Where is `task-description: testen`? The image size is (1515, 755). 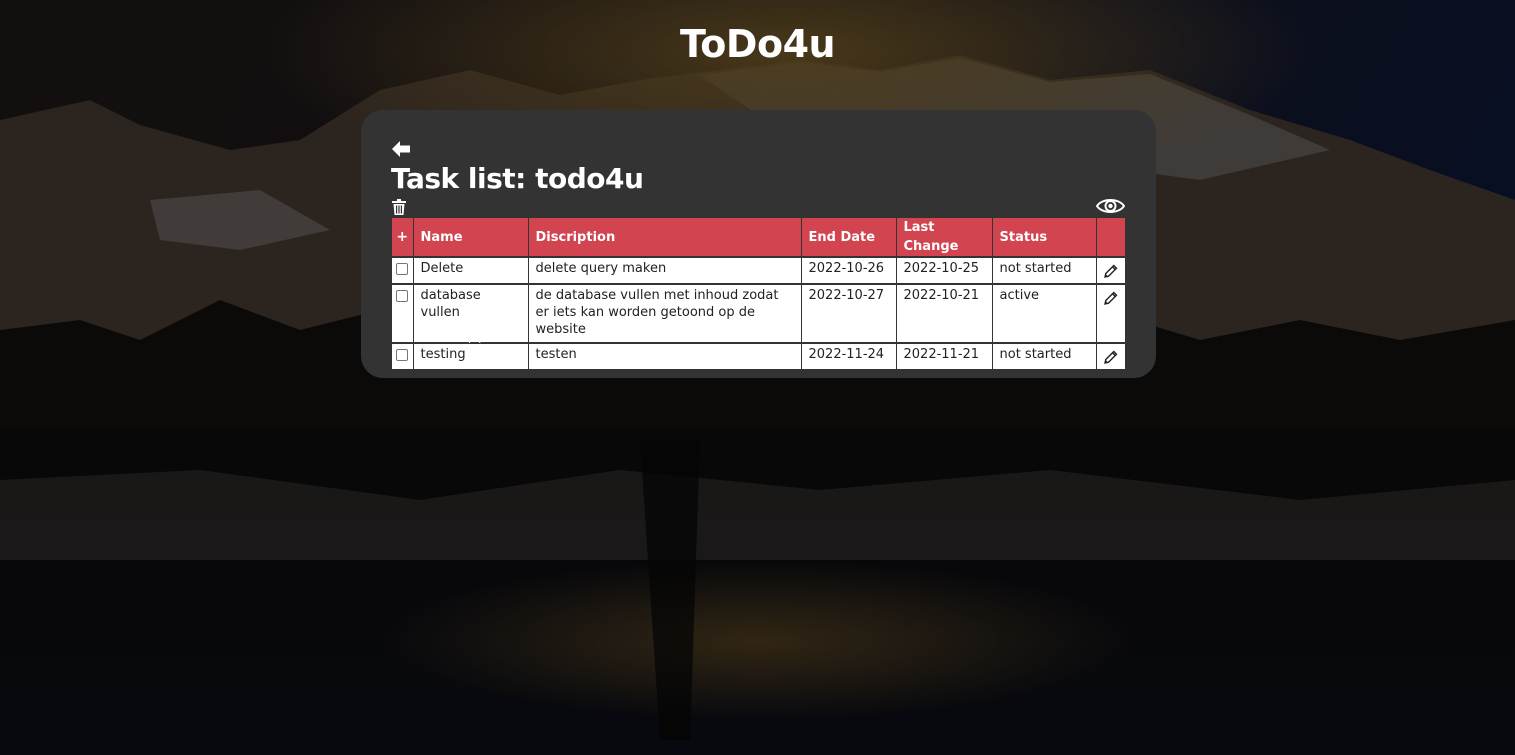
task-description: testen is located at coordinates (665, 355).